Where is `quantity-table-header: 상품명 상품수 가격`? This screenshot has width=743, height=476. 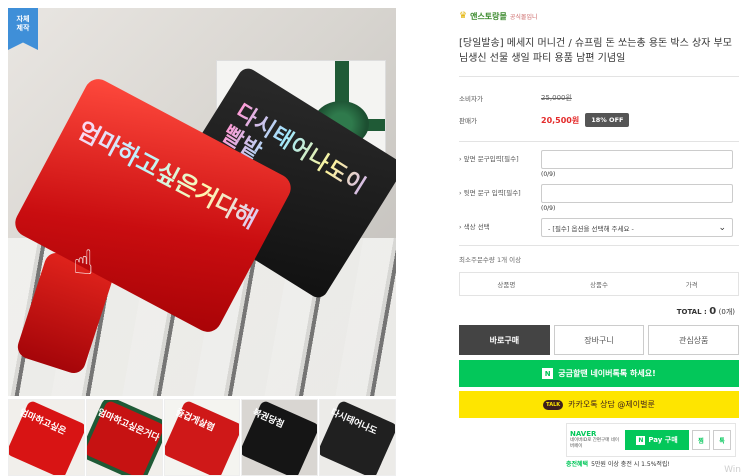
quantity-table-header: 상품명 상품수 가격 is located at coordinates (599, 284).